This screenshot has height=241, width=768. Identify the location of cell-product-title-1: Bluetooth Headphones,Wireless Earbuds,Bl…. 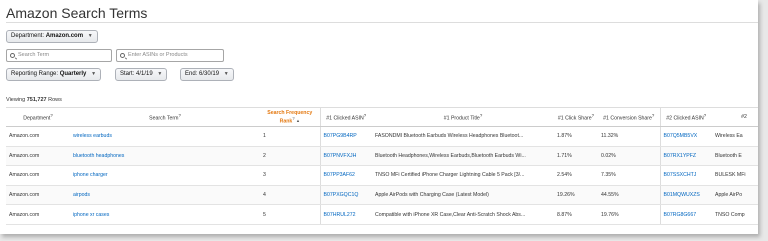
(463, 156).